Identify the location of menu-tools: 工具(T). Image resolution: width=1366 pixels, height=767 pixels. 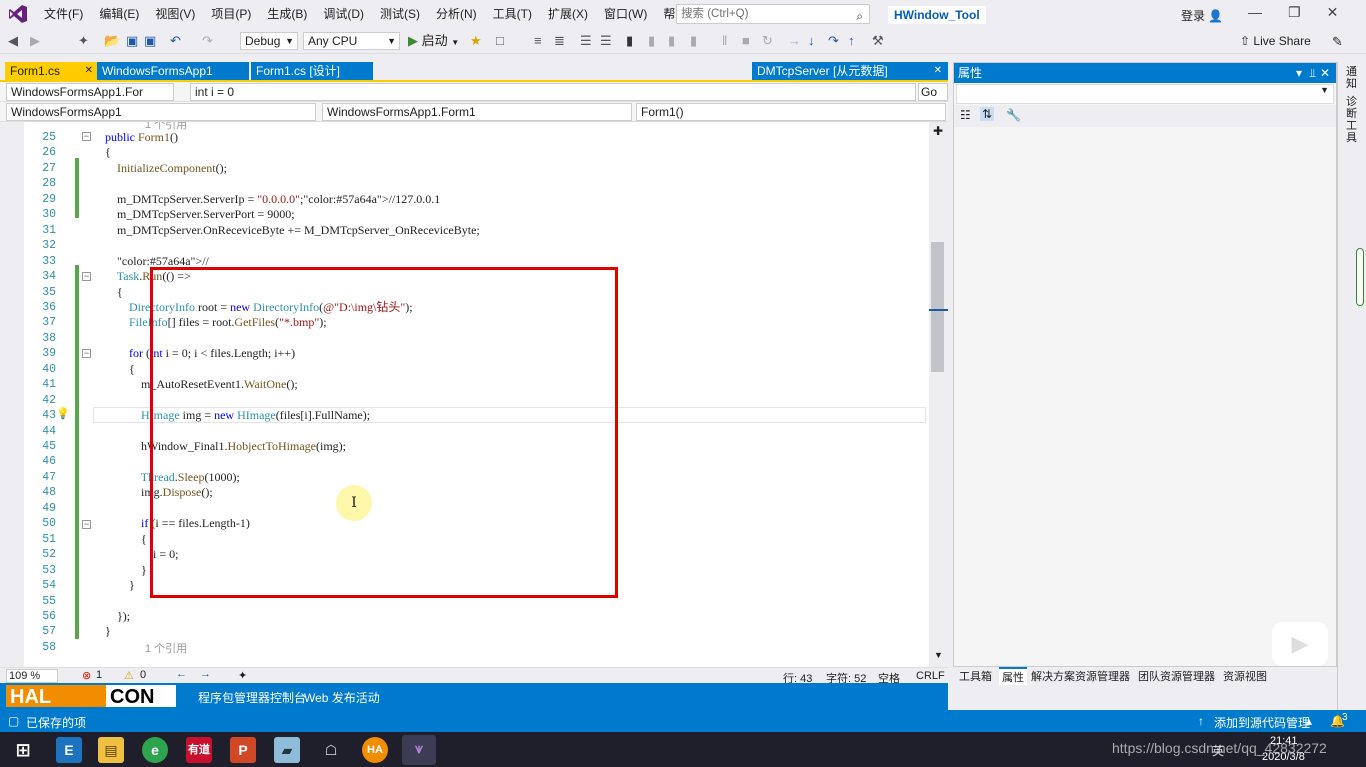
(512, 14).